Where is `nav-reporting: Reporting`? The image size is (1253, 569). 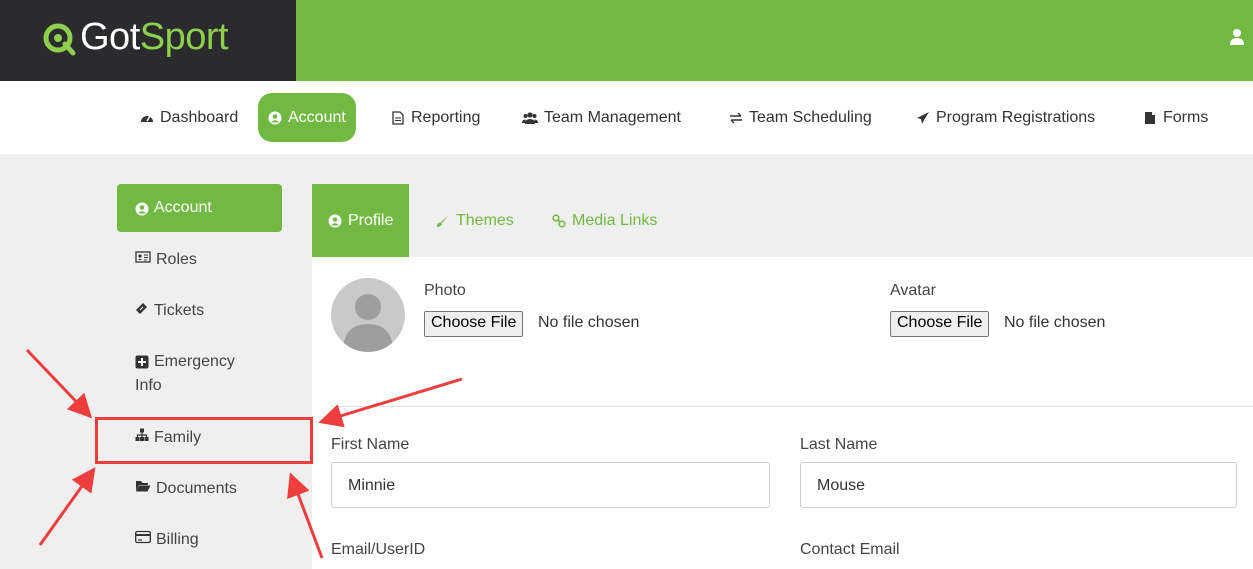
nav-reporting: Reporting is located at coordinates (435, 117).